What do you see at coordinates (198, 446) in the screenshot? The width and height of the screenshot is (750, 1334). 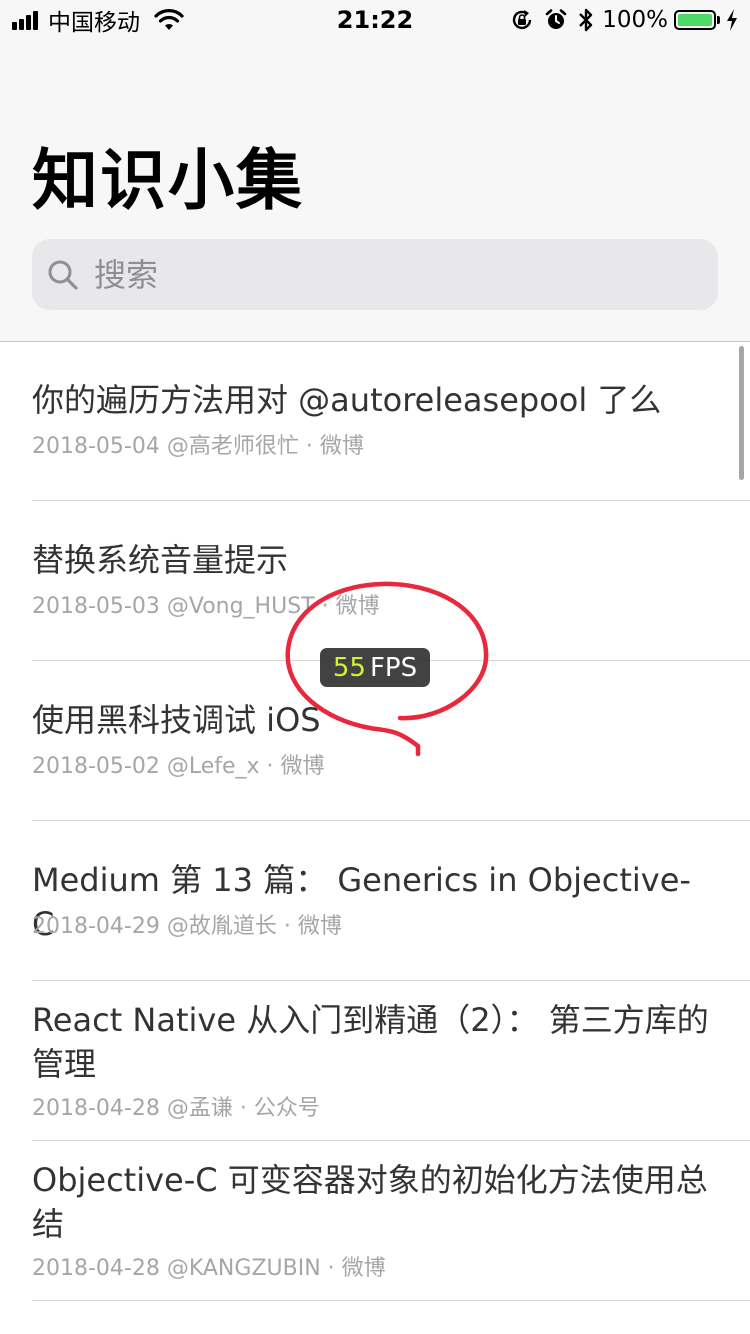 I see `article-meta: 2018-05-04 @高老师很忙 · 微博` at bounding box center [198, 446].